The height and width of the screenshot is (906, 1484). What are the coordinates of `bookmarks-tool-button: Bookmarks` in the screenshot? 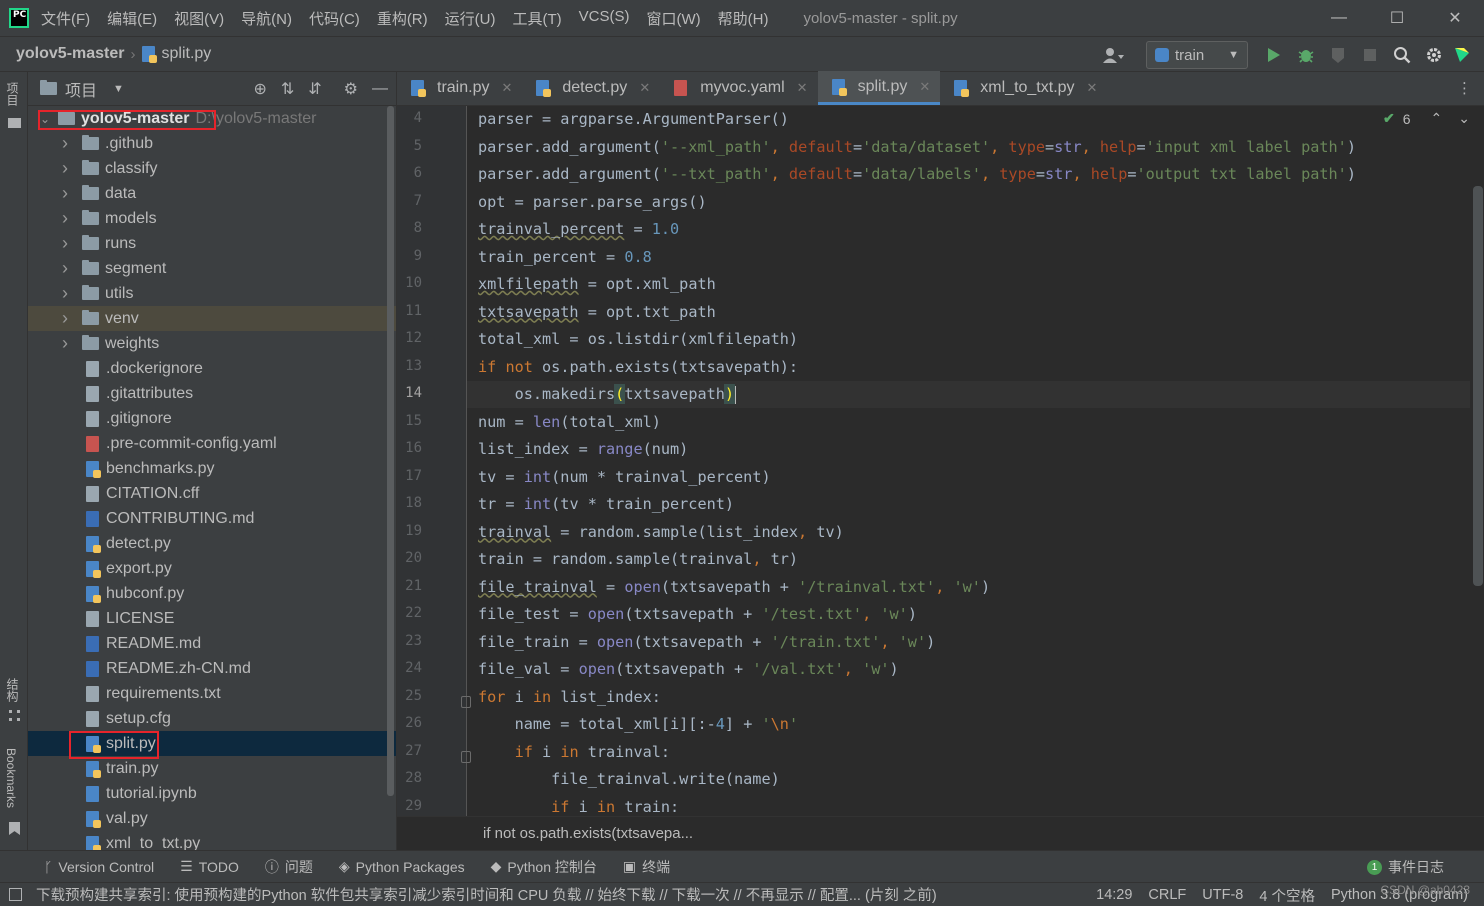 It's located at (11, 778).